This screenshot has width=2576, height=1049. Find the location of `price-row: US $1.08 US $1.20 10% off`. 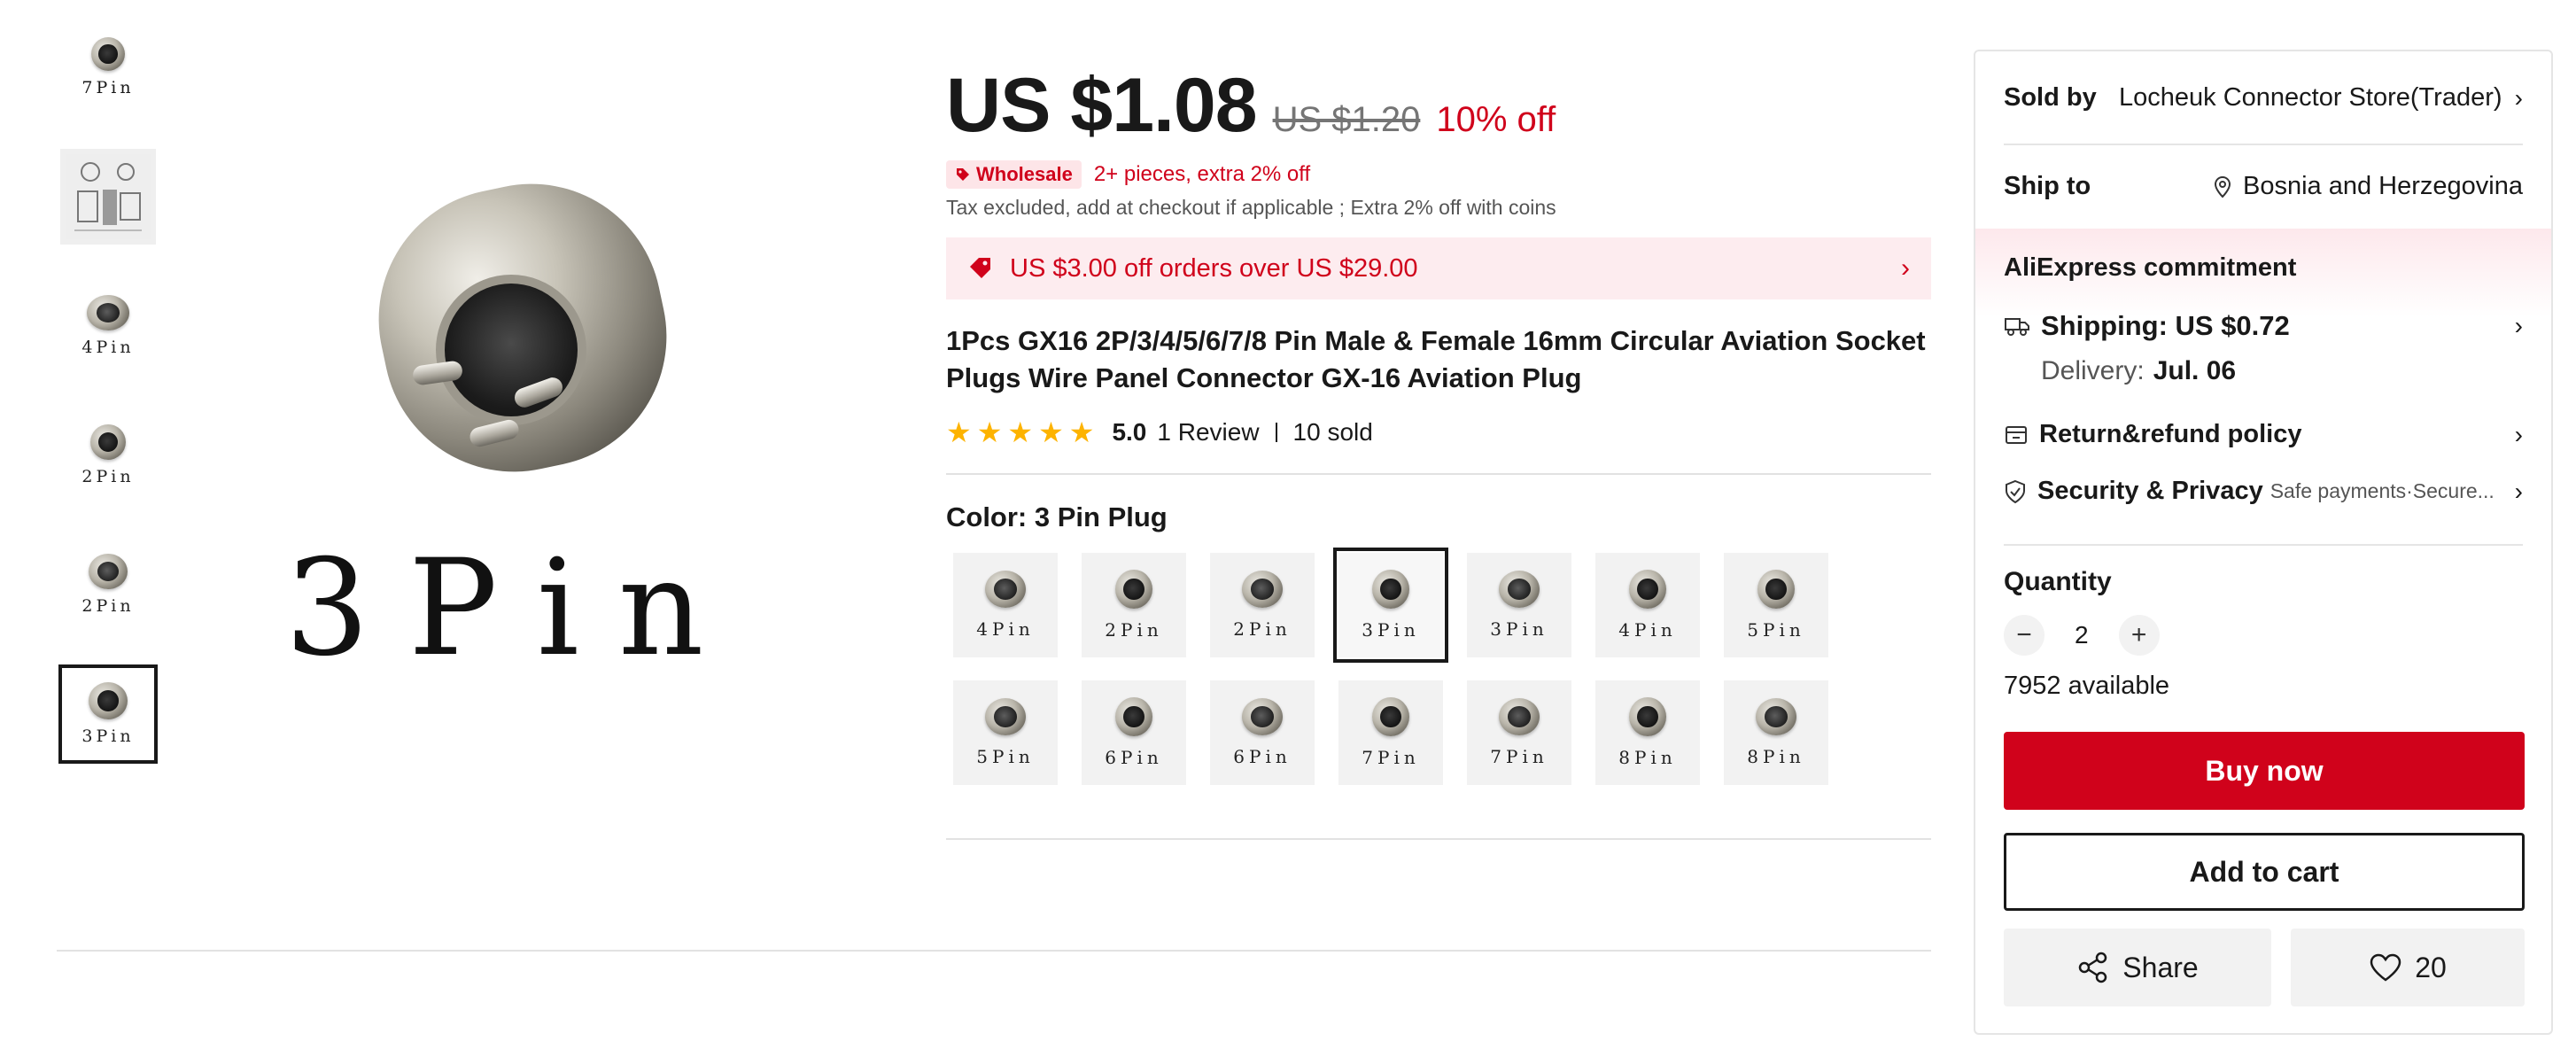

price-row: US $1.08 US $1.20 10% off is located at coordinates (1438, 106).